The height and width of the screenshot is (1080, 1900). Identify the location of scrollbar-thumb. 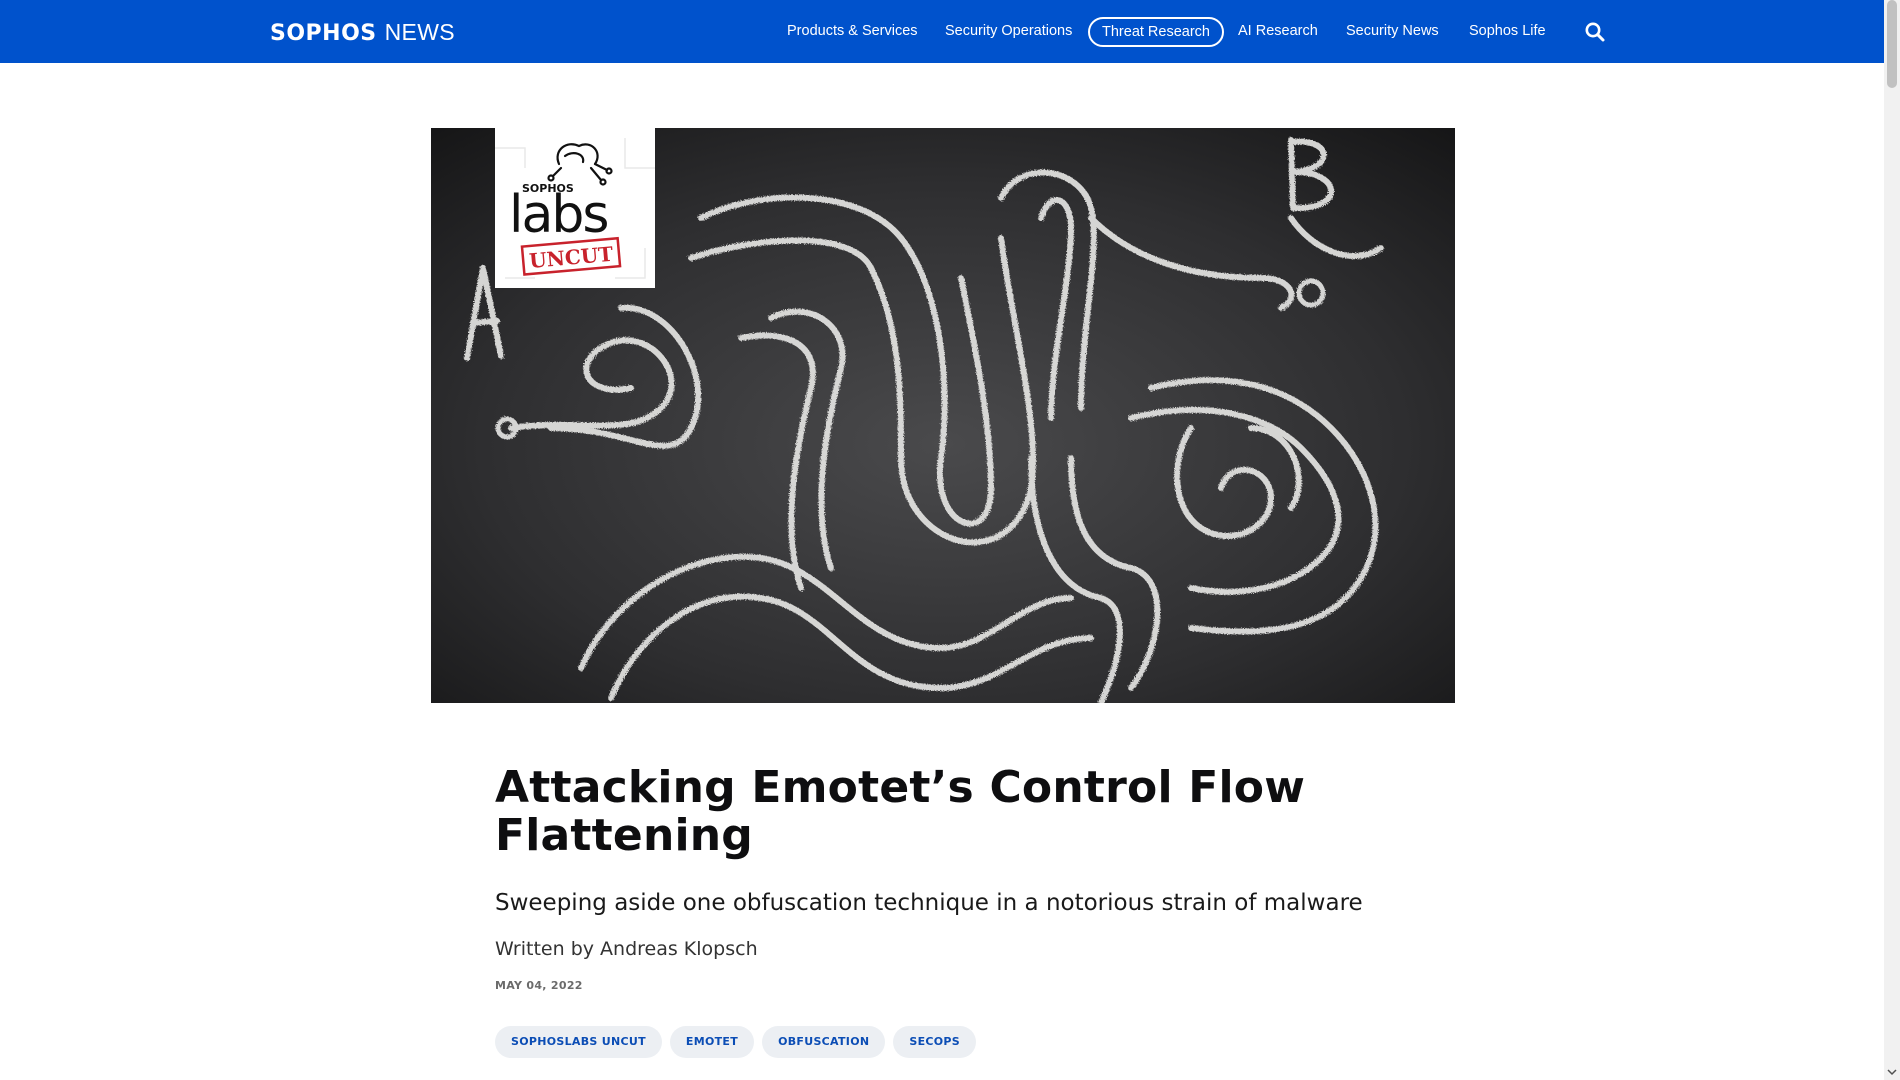
(1892, 44).